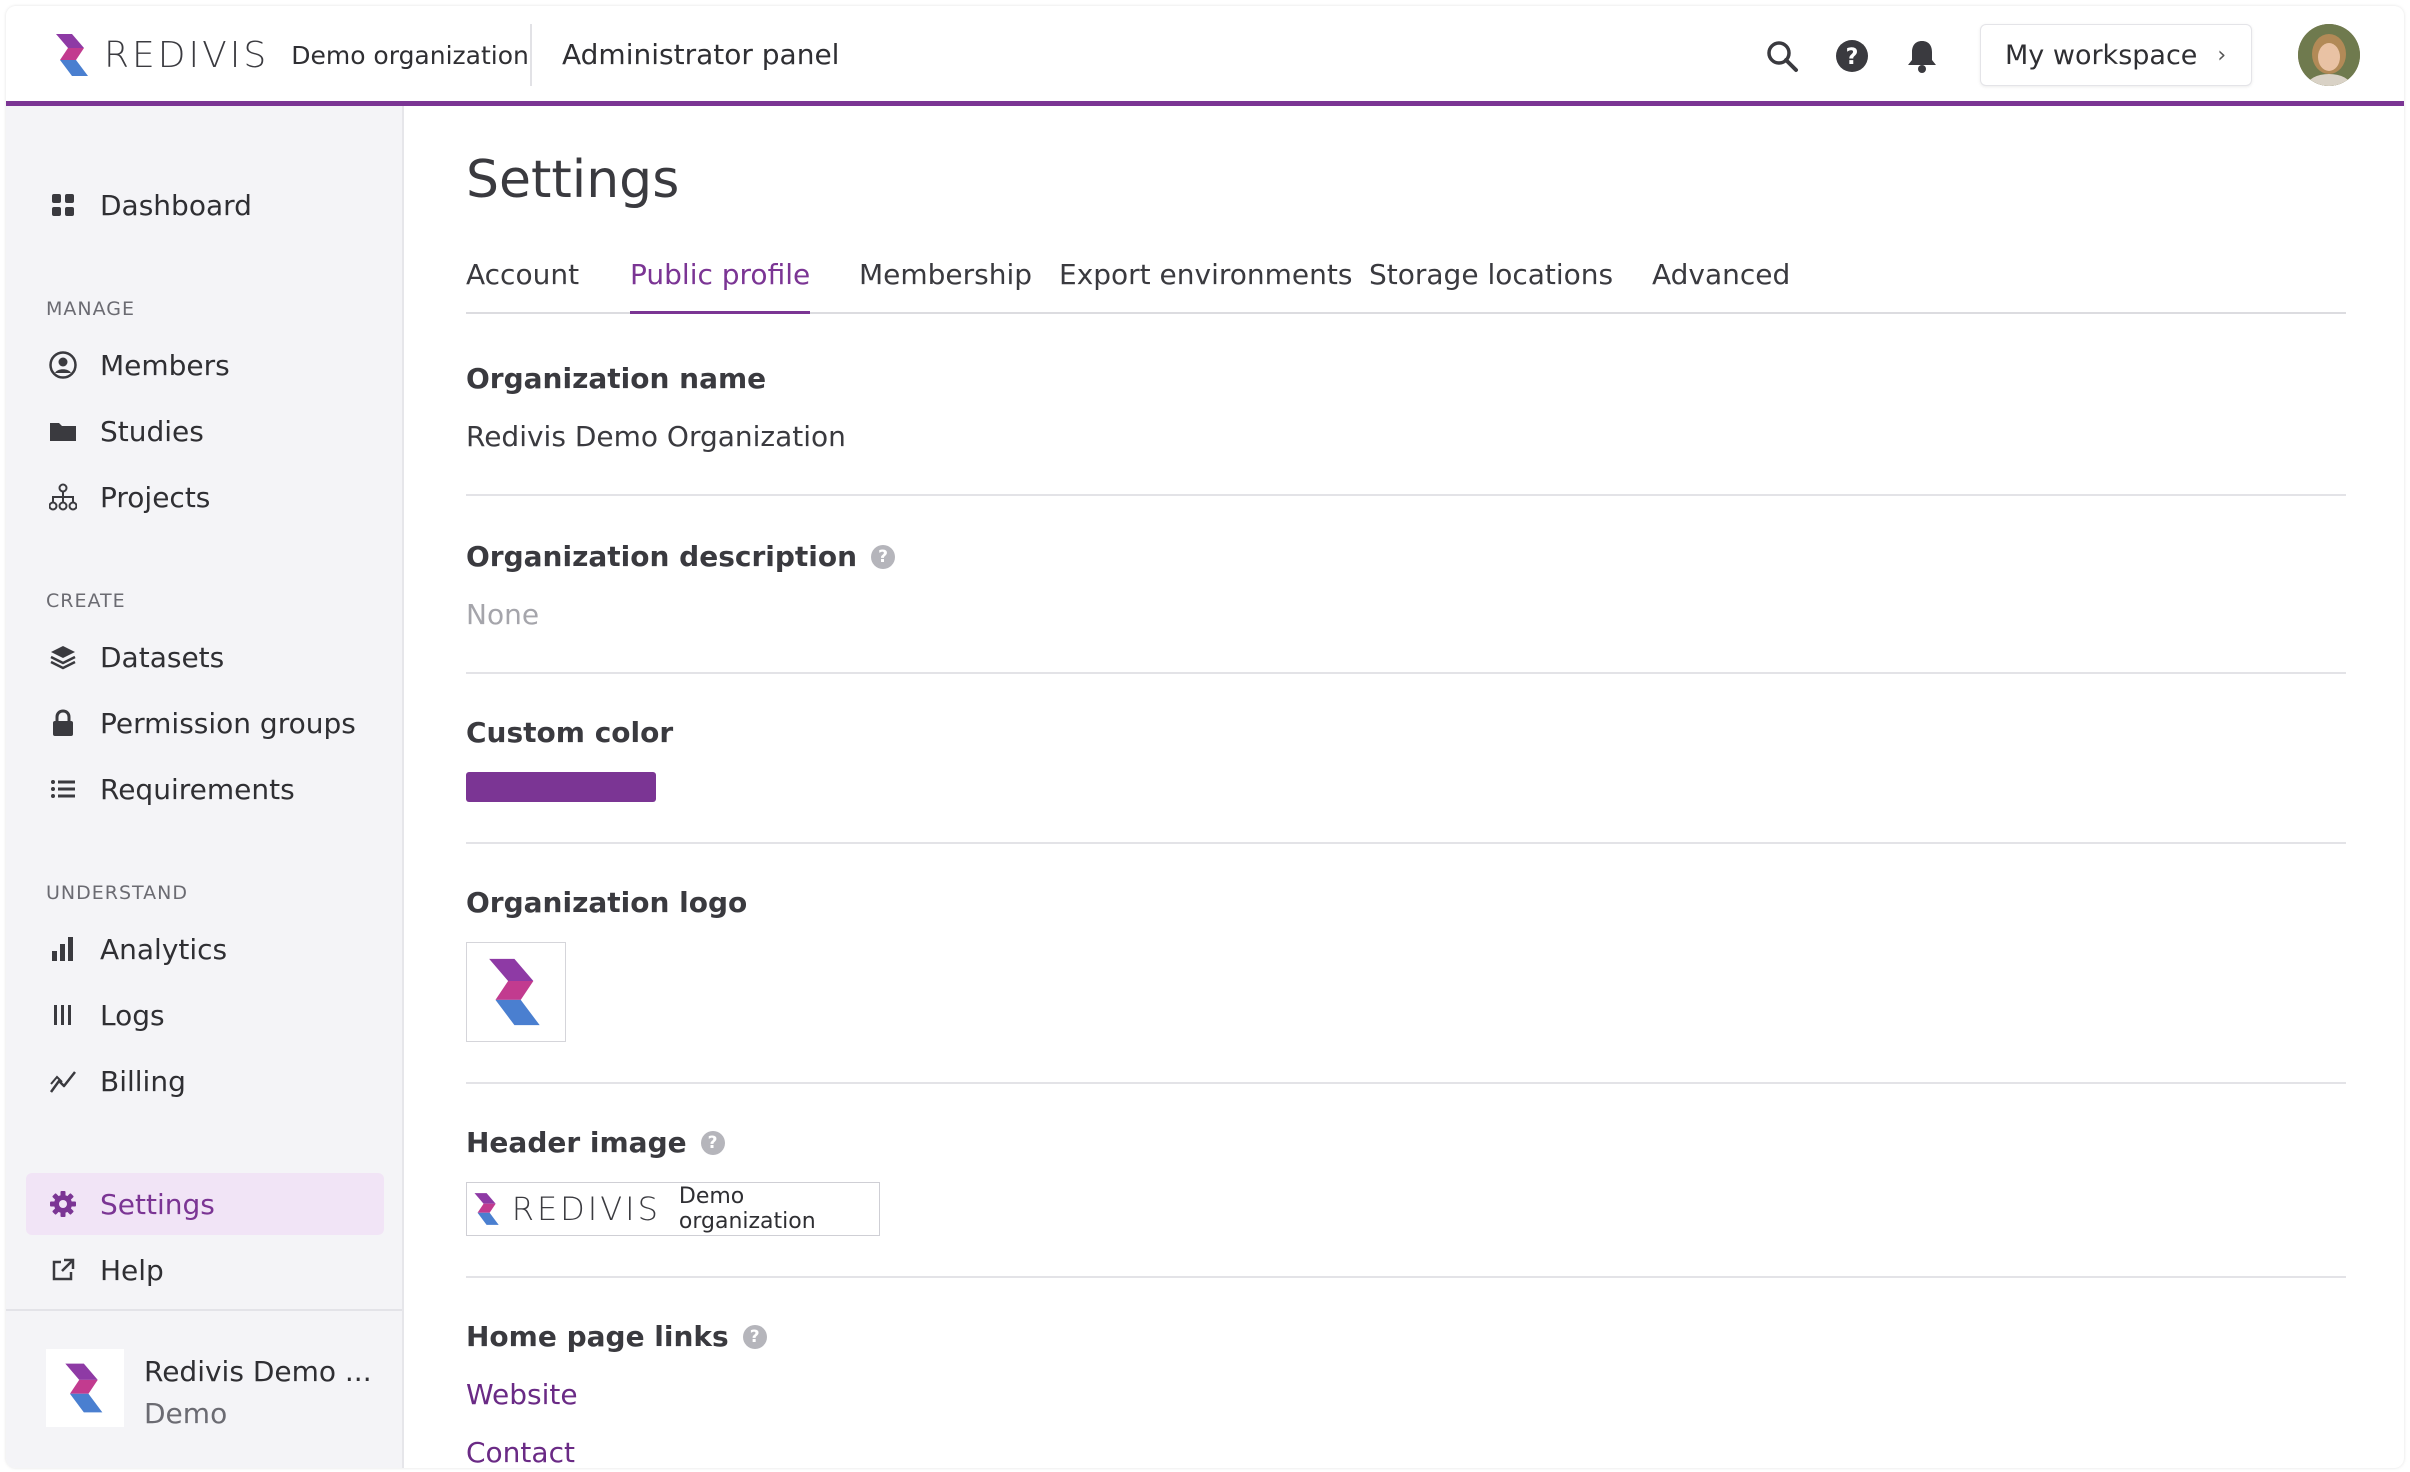 The height and width of the screenshot is (1472, 2410). Describe the element at coordinates (228, 723) in the screenshot. I see `sidebar-item-label: Permission groups` at that location.